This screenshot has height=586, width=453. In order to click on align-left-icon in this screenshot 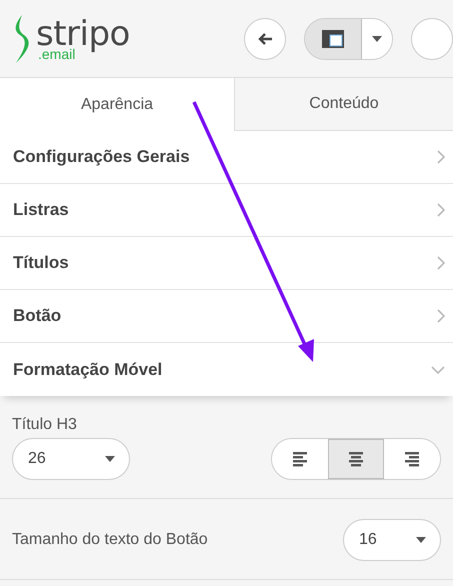, I will do `click(300, 459)`.